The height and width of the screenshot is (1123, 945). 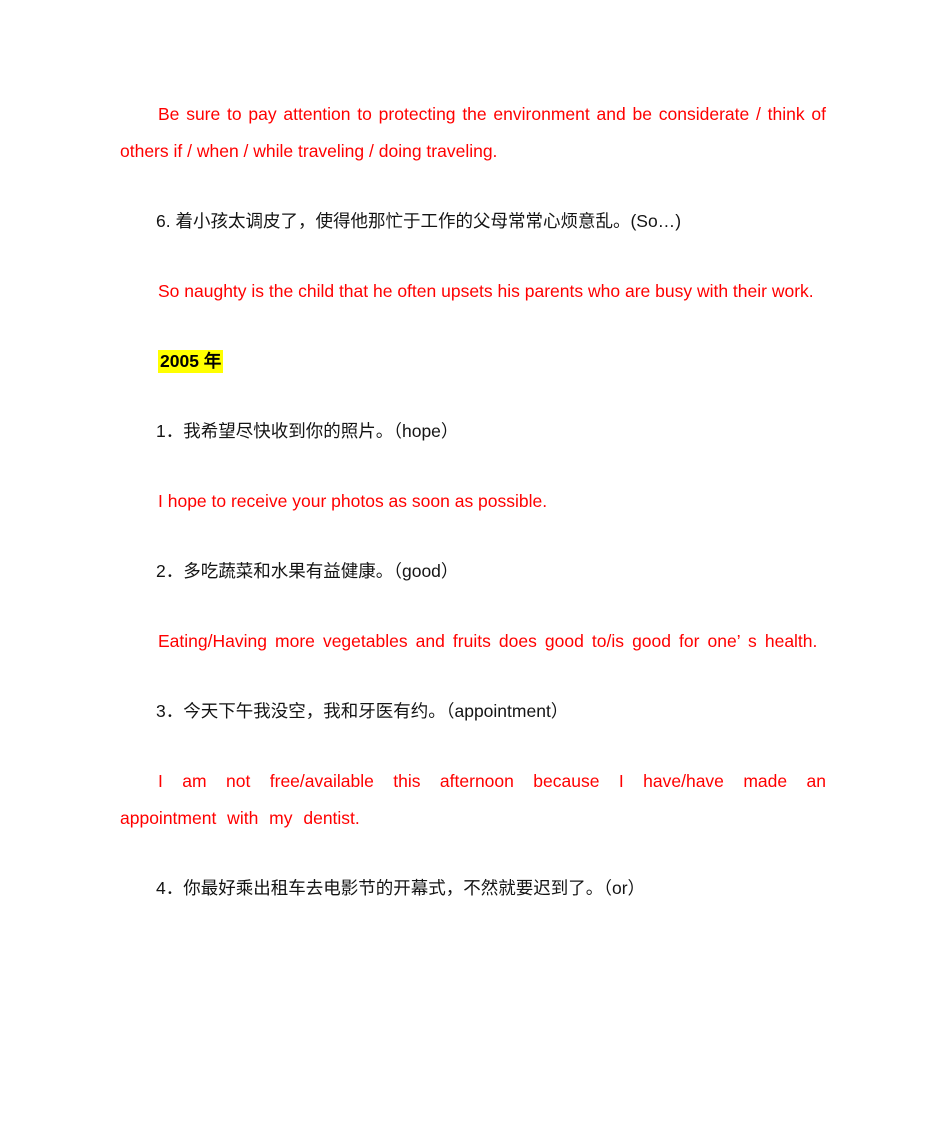 What do you see at coordinates (401, 888) in the screenshot?
I see `prompt-paragraph-4: 4．你最好乘出租车去电影节的开幕式，不然就要迟到了。（or）` at bounding box center [401, 888].